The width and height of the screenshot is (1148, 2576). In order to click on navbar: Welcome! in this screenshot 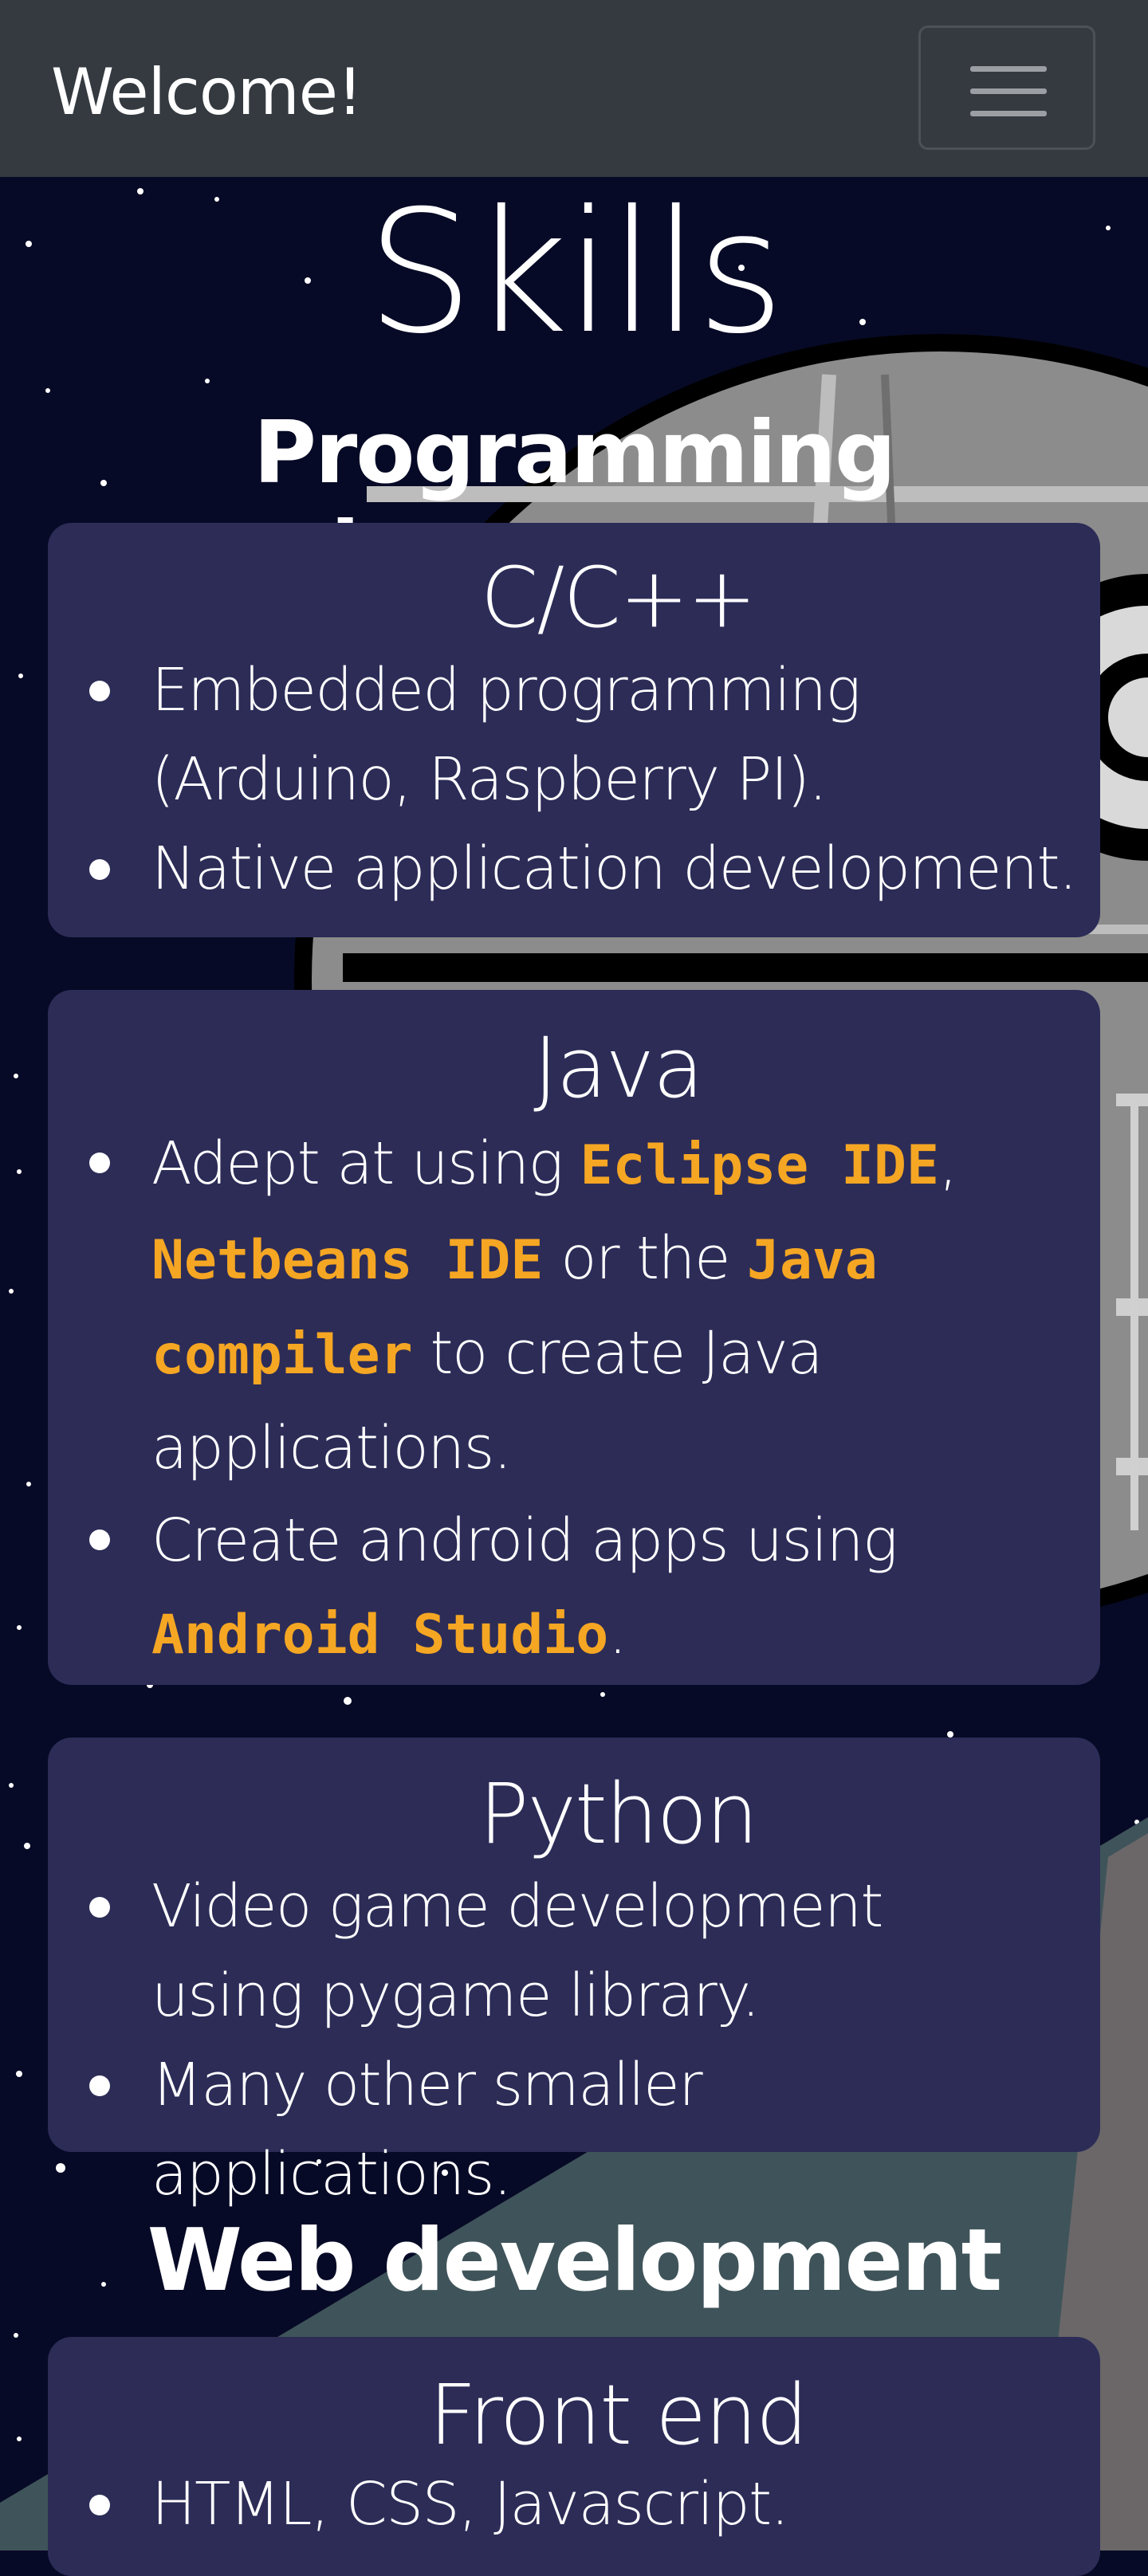, I will do `click(574, 88)`.